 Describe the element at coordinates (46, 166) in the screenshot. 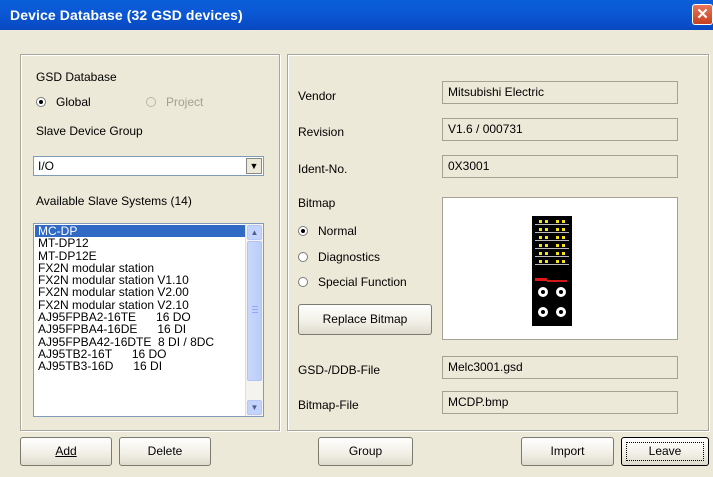

I see `slave-device-group-value: I/O` at that location.